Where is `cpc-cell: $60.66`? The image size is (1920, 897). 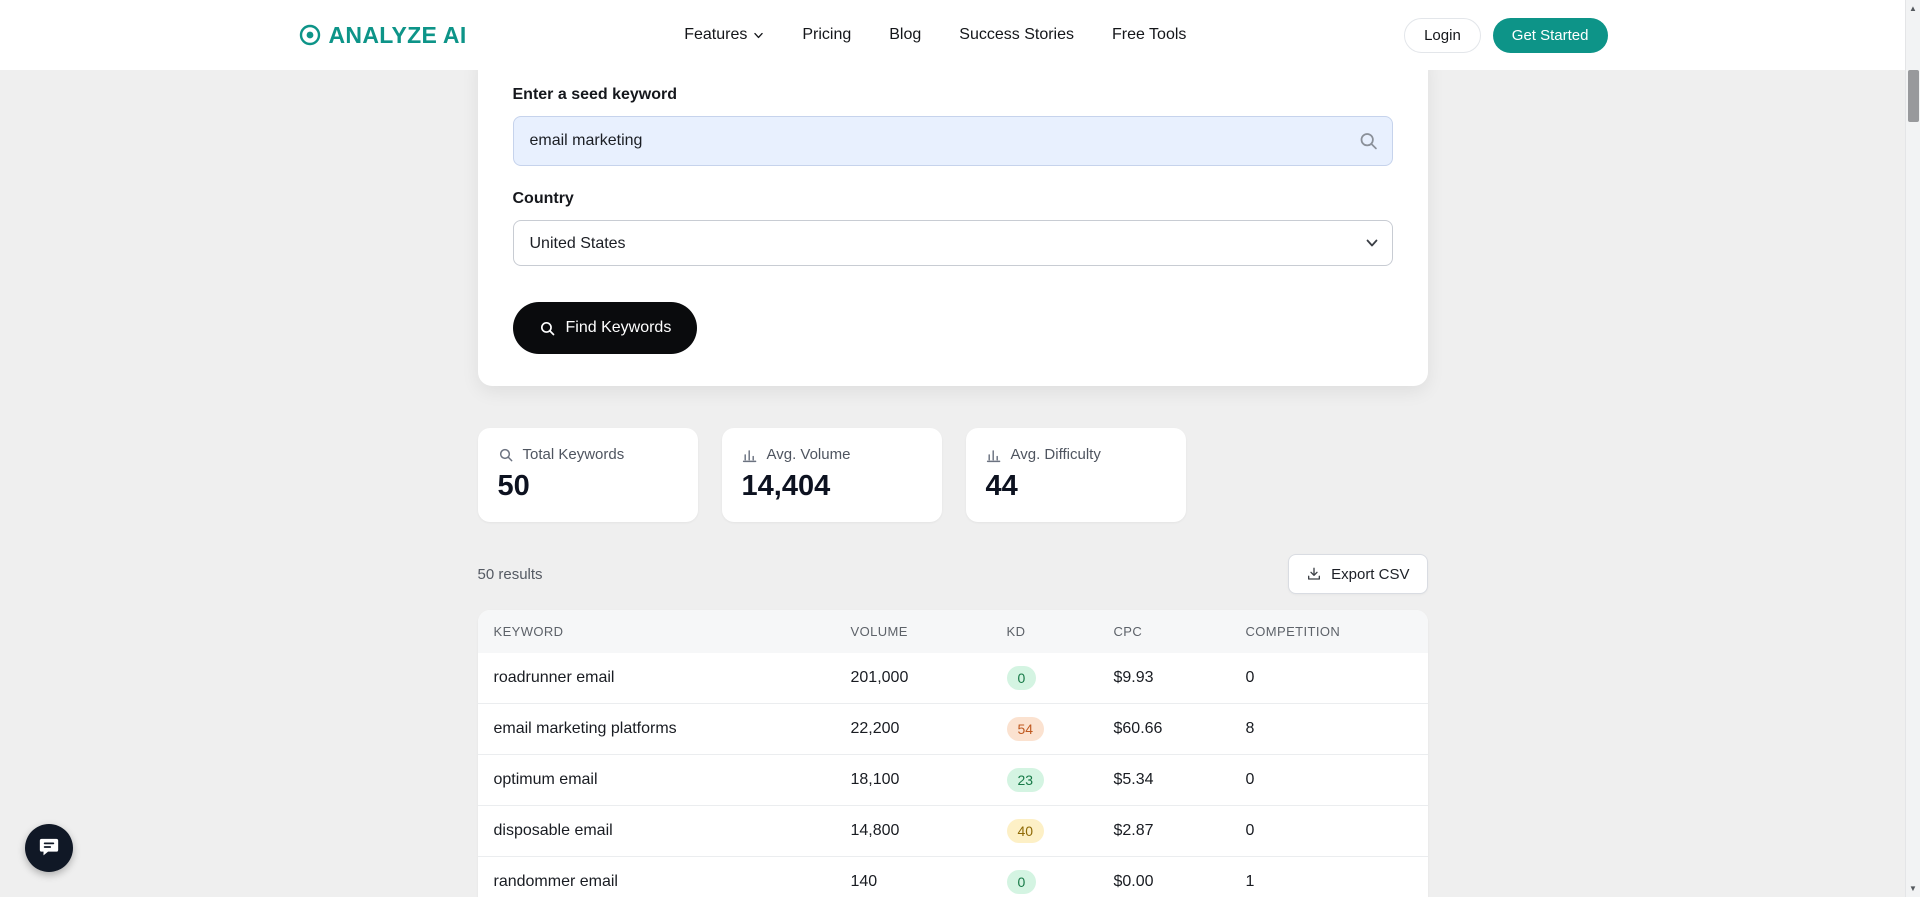 cpc-cell: $60.66 is located at coordinates (1138, 728).